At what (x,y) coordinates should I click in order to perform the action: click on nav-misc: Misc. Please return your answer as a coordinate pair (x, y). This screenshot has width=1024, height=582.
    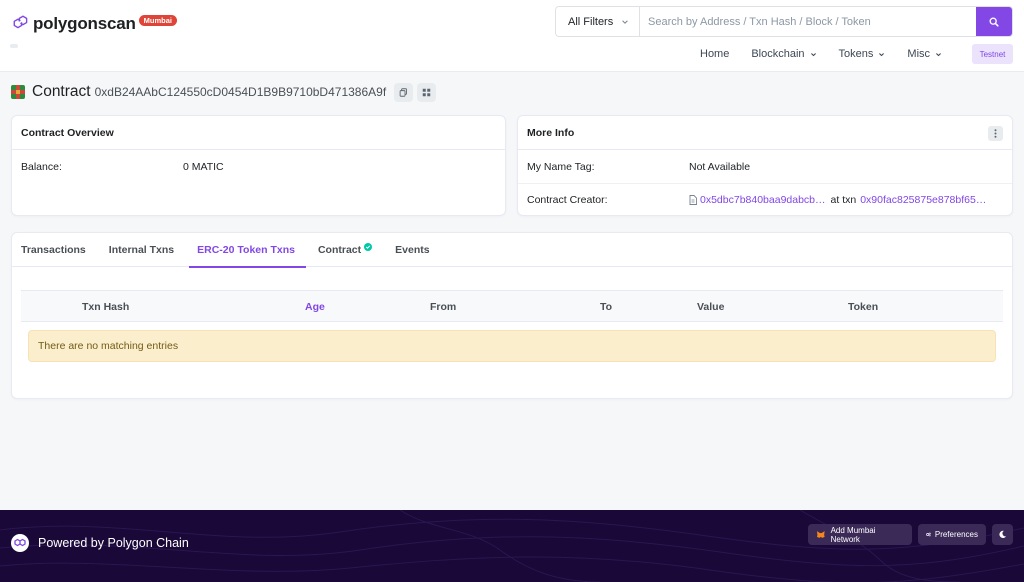
    Looking at the image, I should click on (924, 54).